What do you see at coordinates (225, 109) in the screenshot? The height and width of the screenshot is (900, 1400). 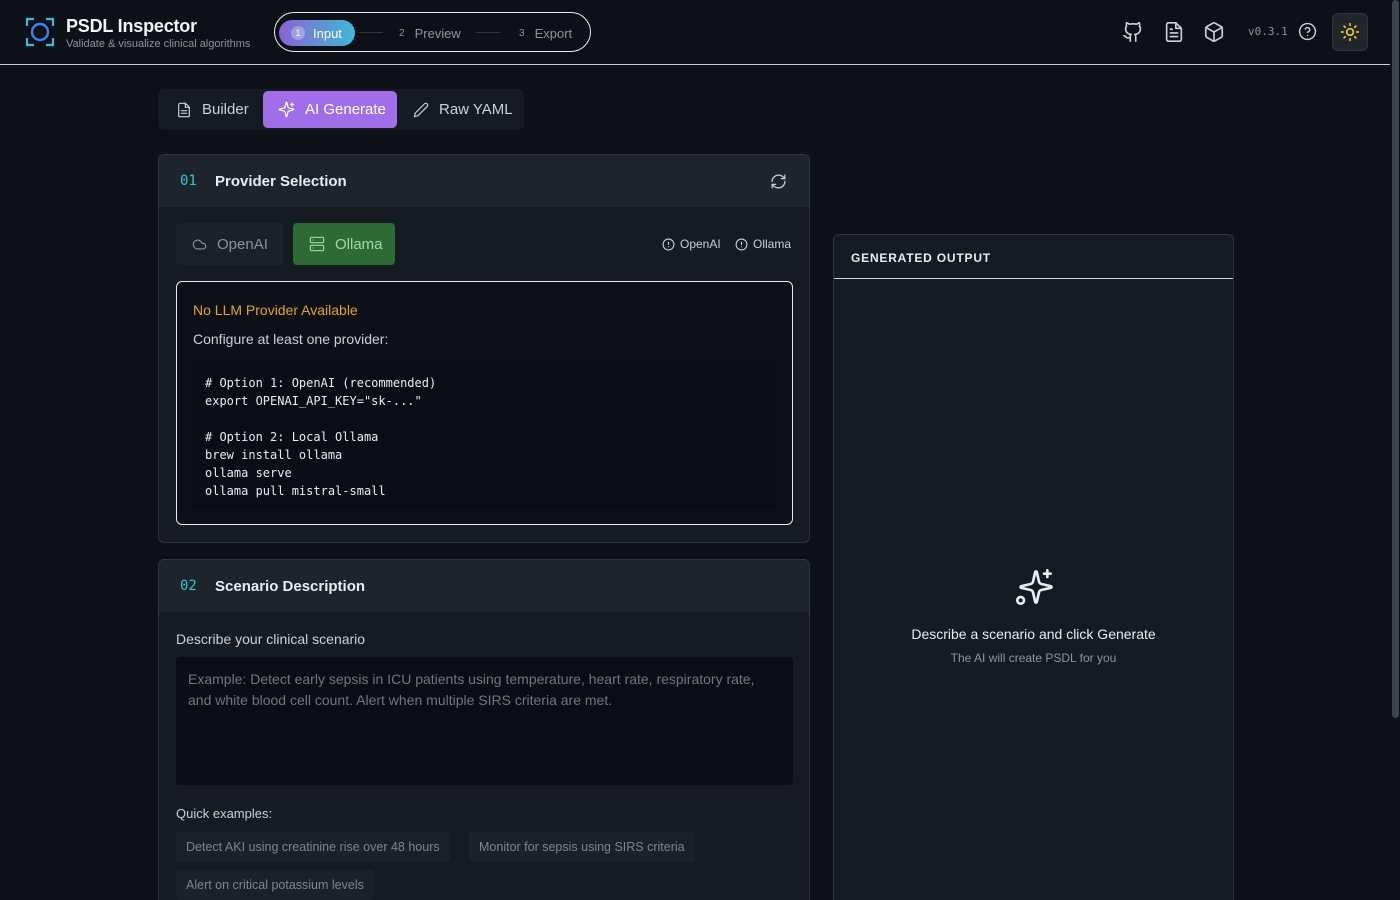 I see `tab-label: Builder` at bounding box center [225, 109].